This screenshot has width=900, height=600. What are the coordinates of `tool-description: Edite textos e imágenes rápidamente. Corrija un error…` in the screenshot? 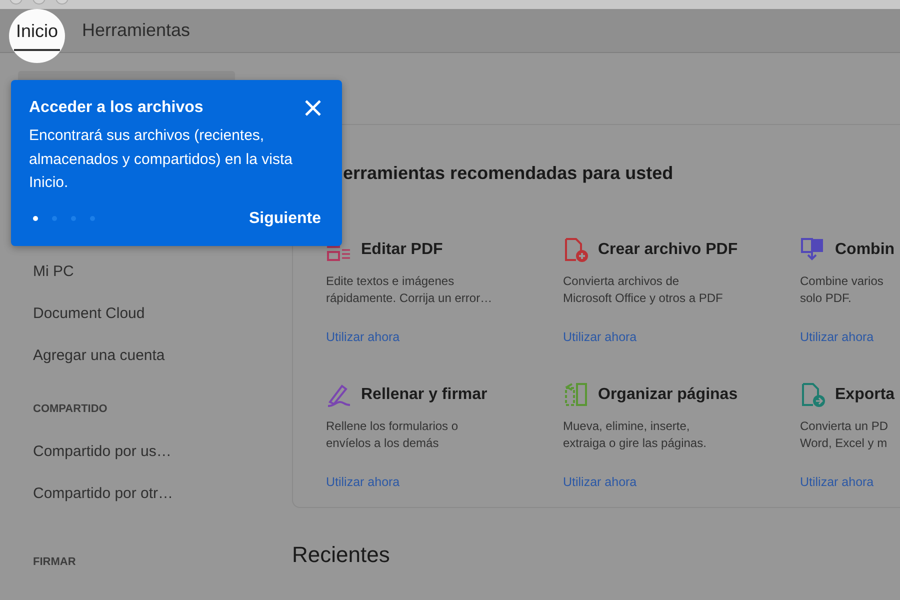 It's located at (410, 290).